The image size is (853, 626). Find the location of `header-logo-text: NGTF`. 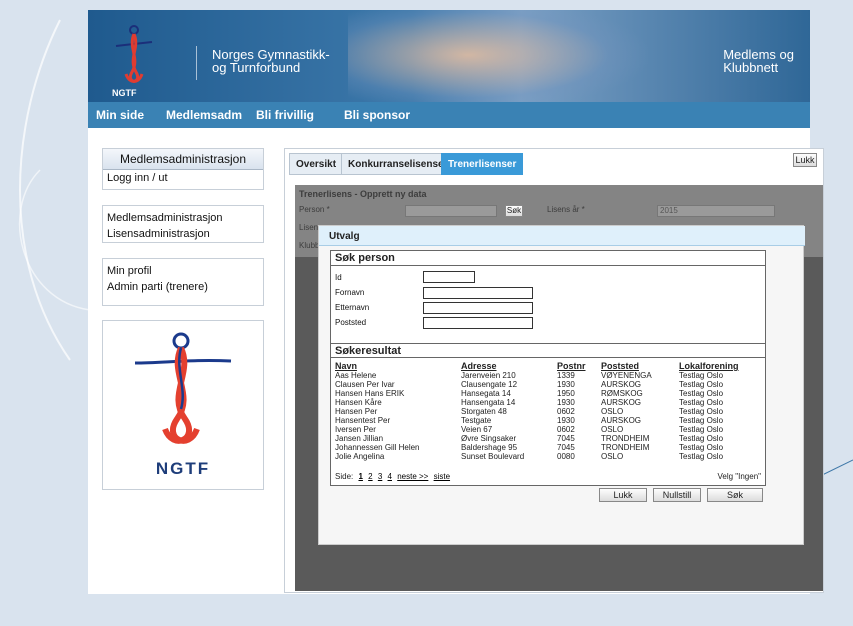

header-logo-text: NGTF is located at coordinates (124, 93).